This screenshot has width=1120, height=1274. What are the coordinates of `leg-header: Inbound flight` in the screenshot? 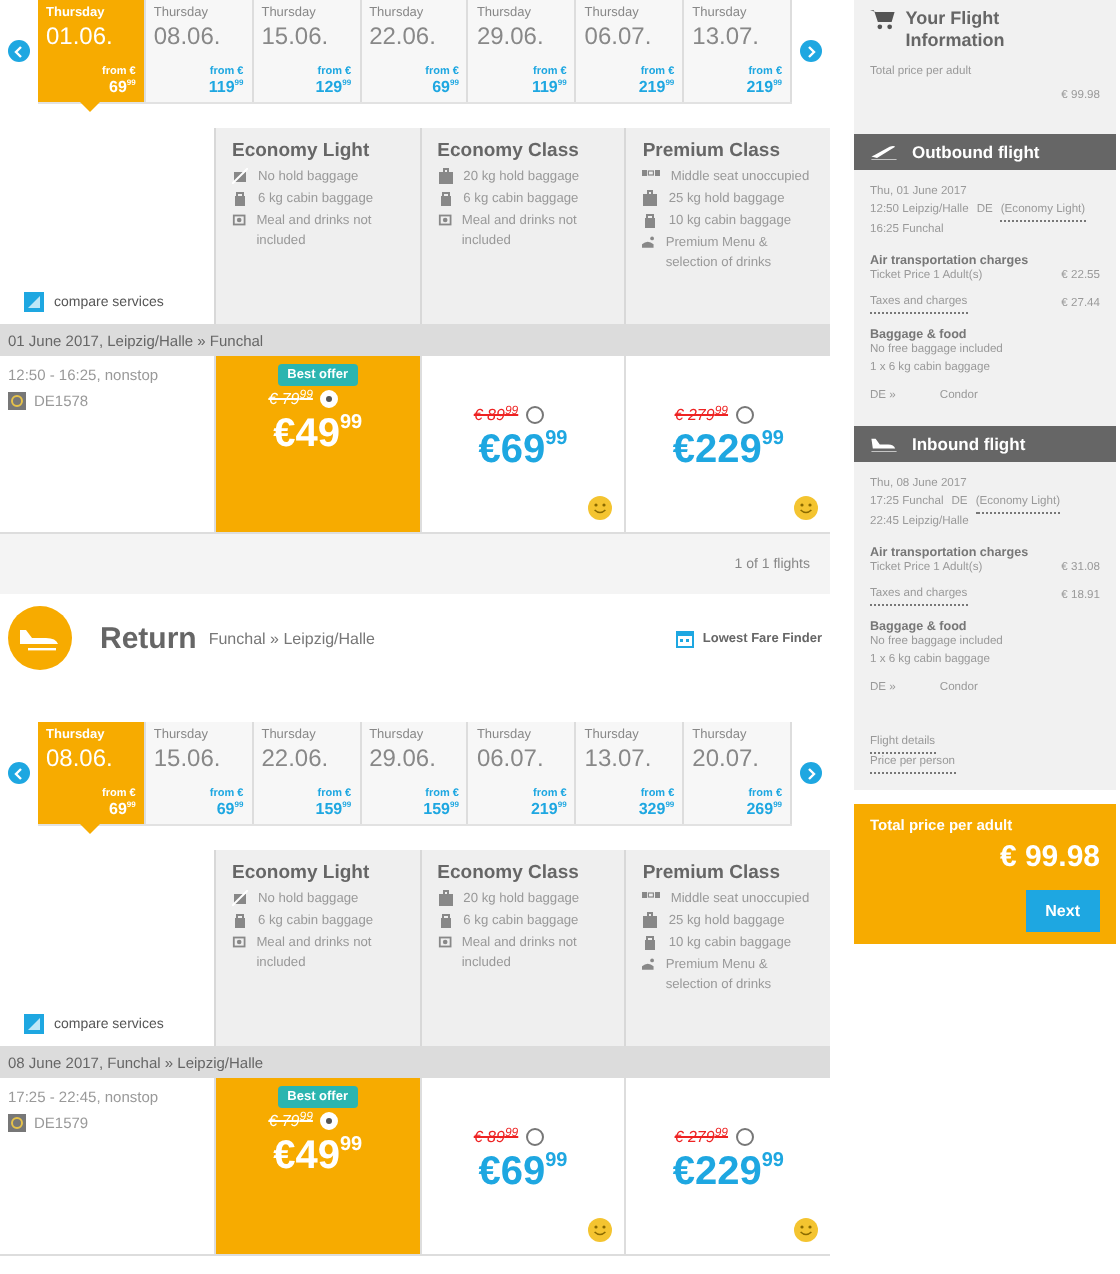 It's located at (985, 444).